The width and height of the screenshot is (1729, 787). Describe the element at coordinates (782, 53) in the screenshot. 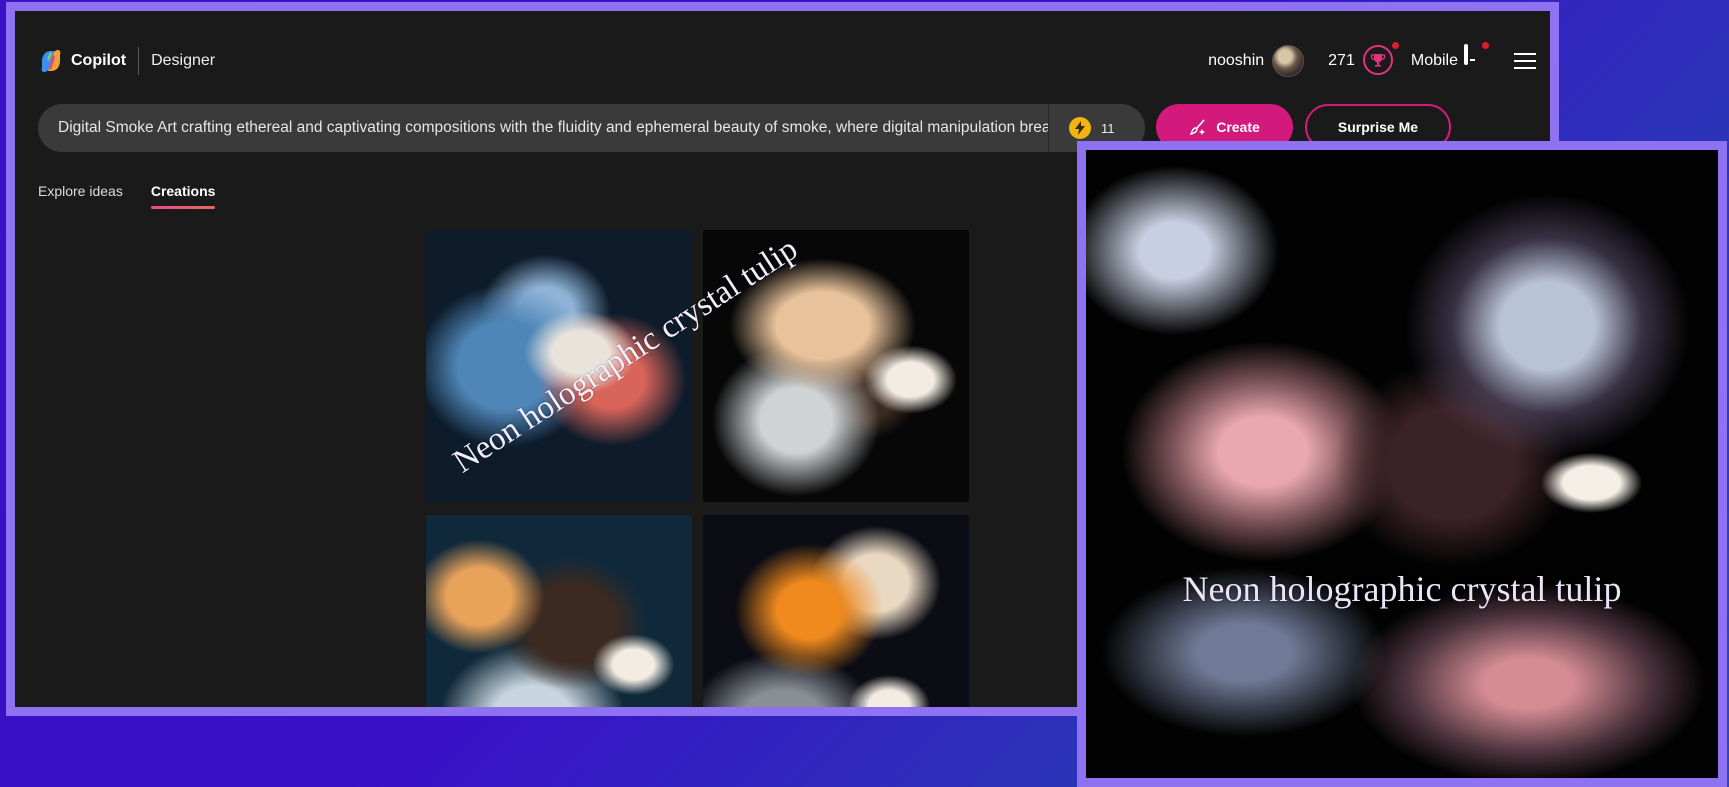

I see `top-bar: Copilot Designer nooshin 271 Mobile` at that location.